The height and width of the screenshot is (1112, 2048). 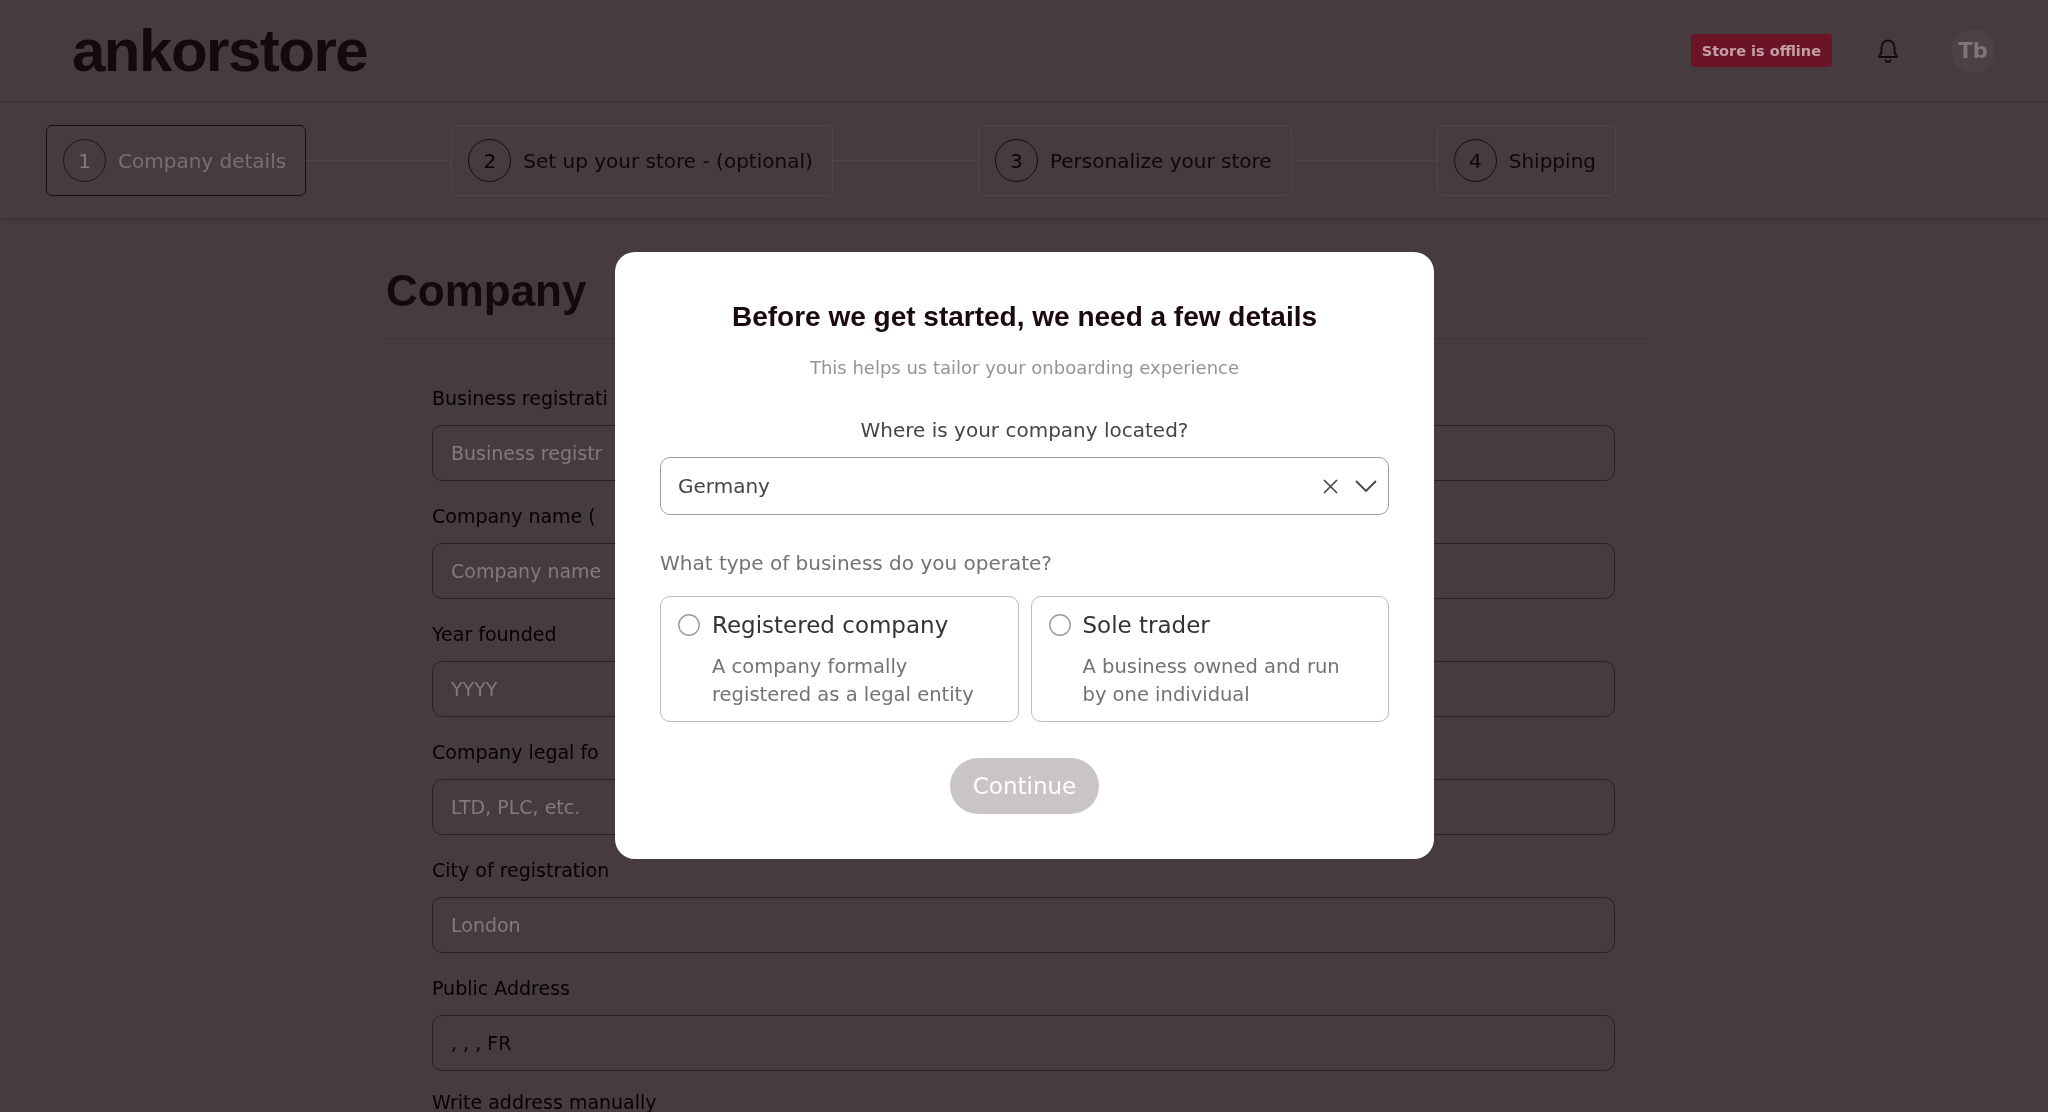 I want to click on step: 2 Set up your store - (optional), so click(x=642, y=160).